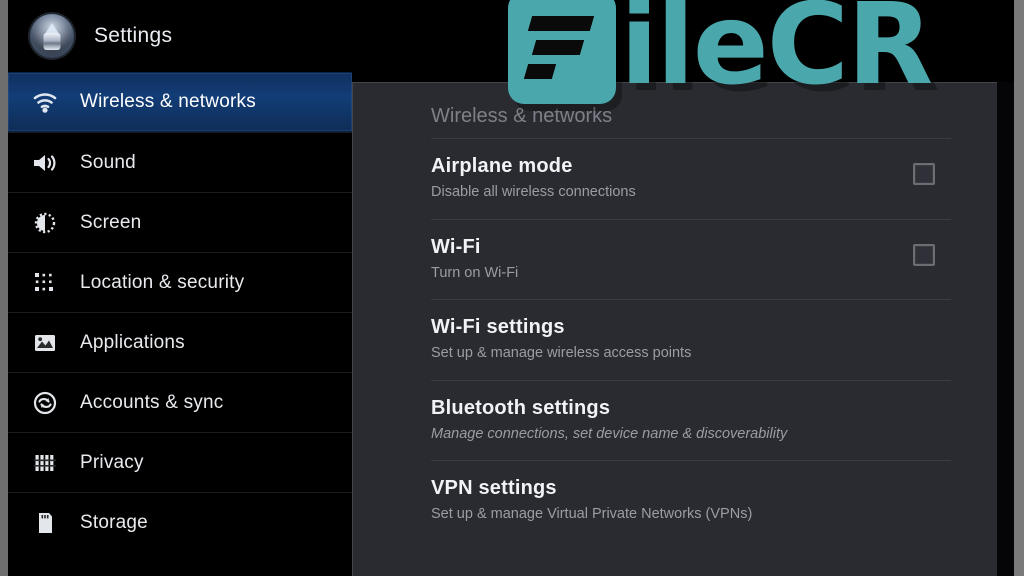  Describe the element at coordinates (132, 342) in the screenshot. I see `sidebar-item-label: Applications` at that location.